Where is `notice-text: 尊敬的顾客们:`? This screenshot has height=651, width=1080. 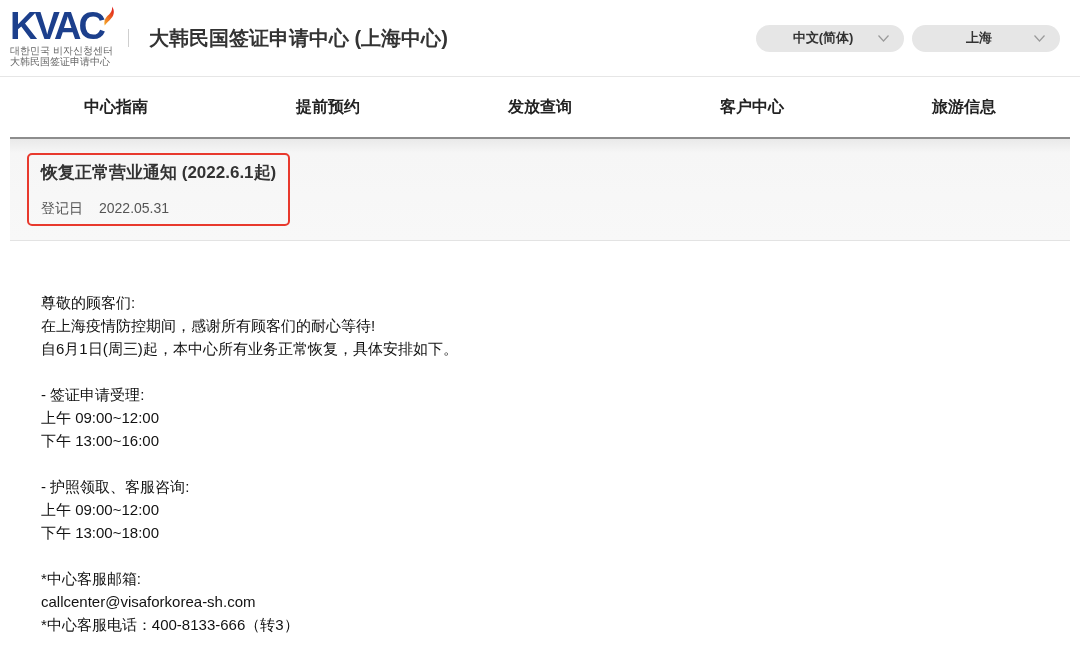 notice-text: 尊敬的顾客们: is located at coordinates (88, 303).